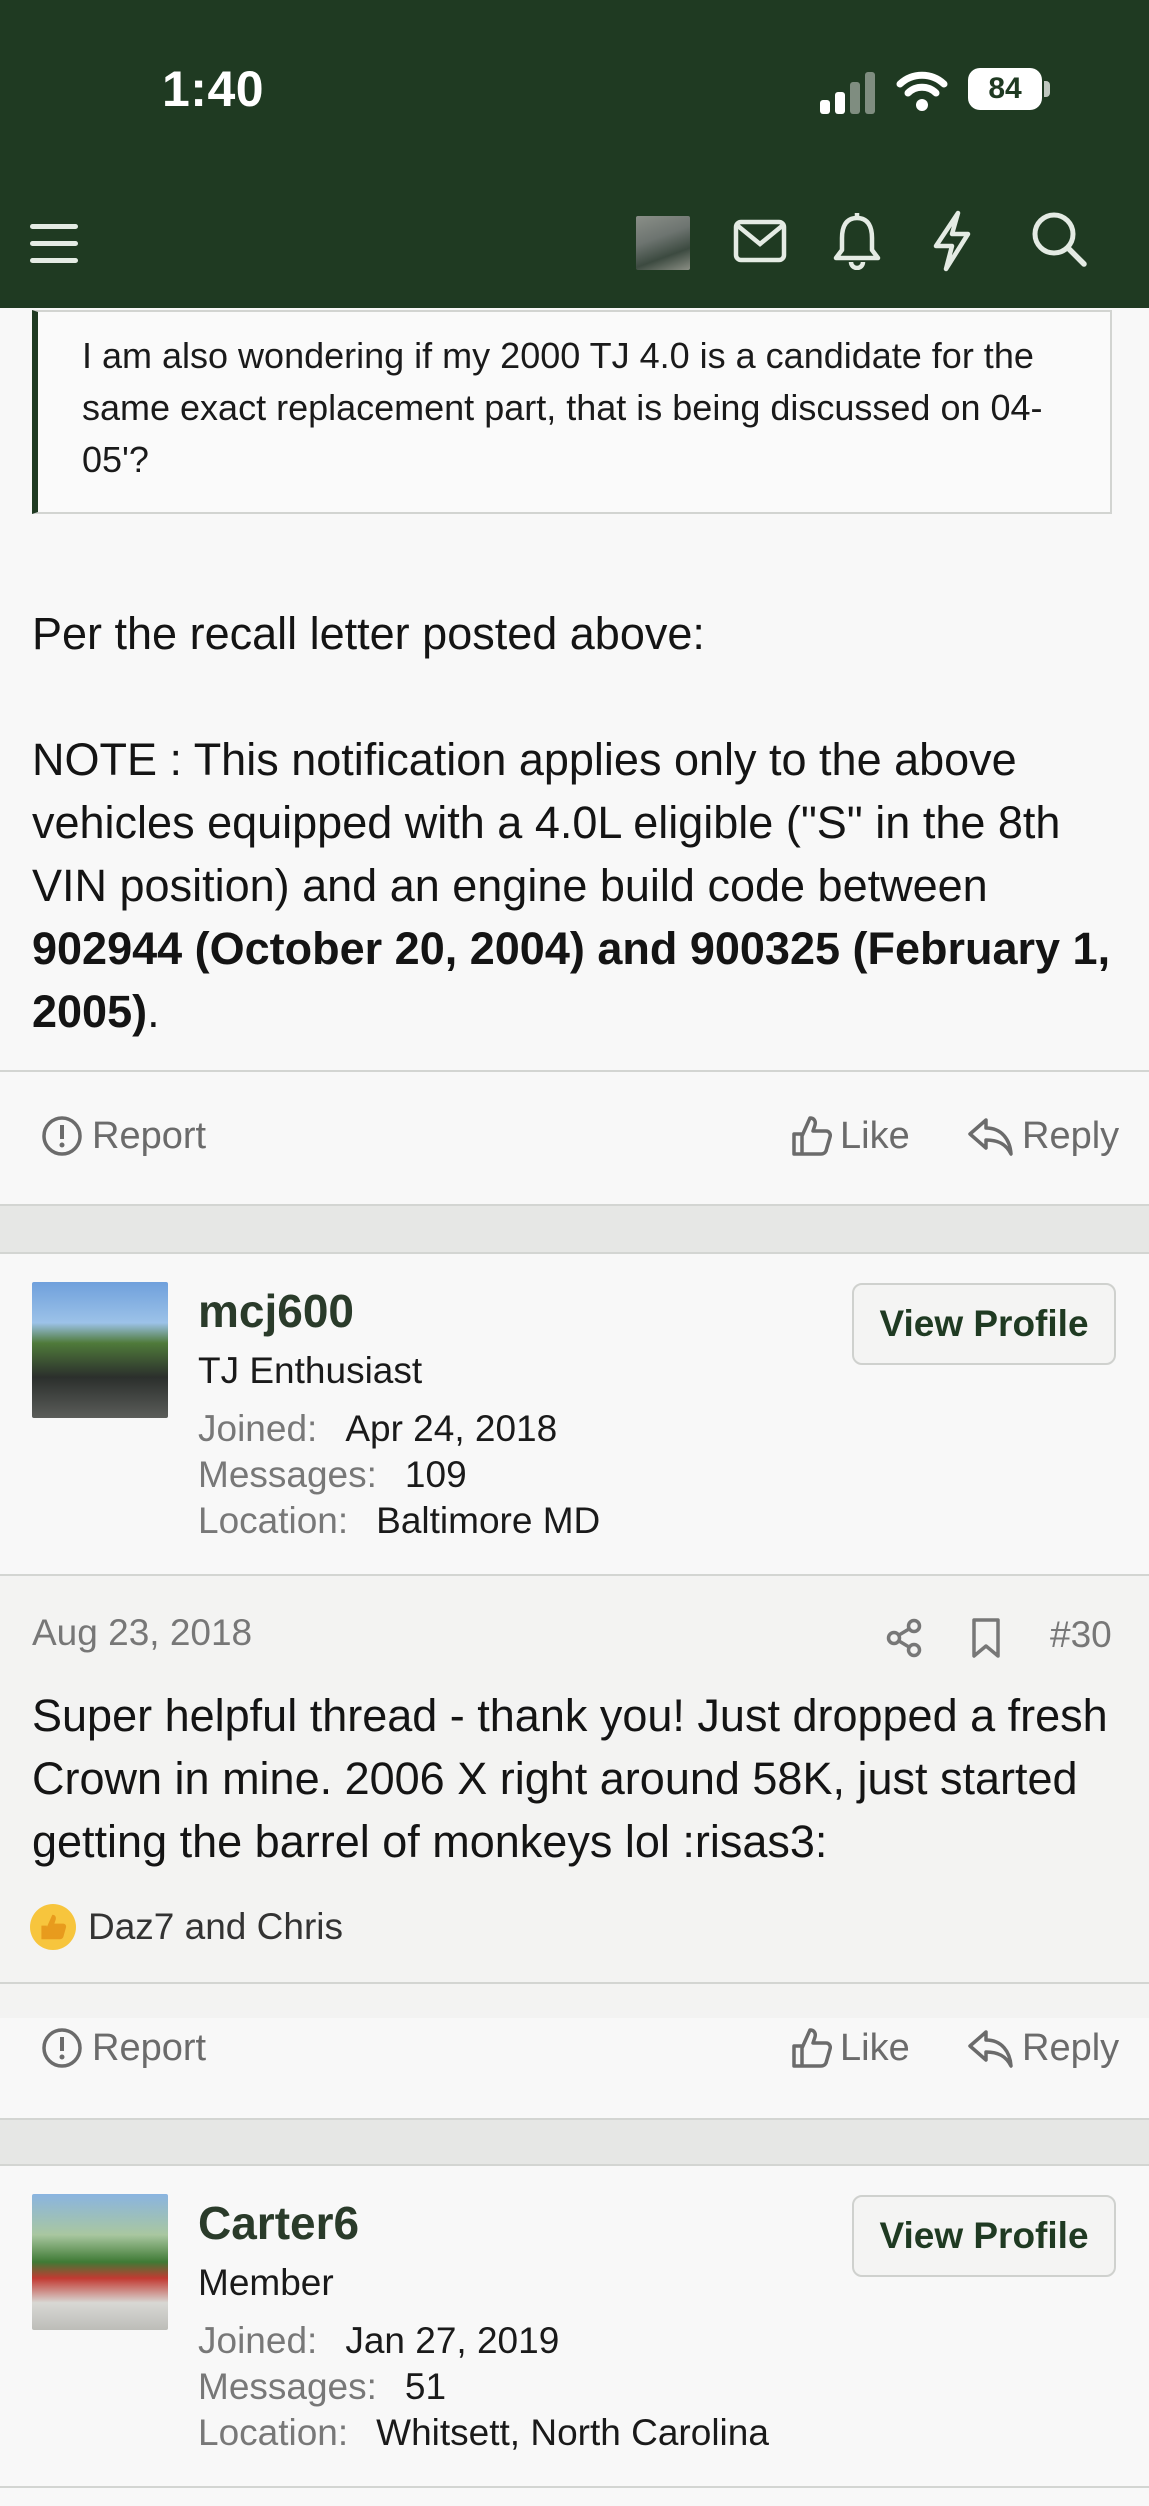  Describe the element at coordinates (142, 1633) in the screenshot. I see `post-date: Aug 23, 2018` at that location.